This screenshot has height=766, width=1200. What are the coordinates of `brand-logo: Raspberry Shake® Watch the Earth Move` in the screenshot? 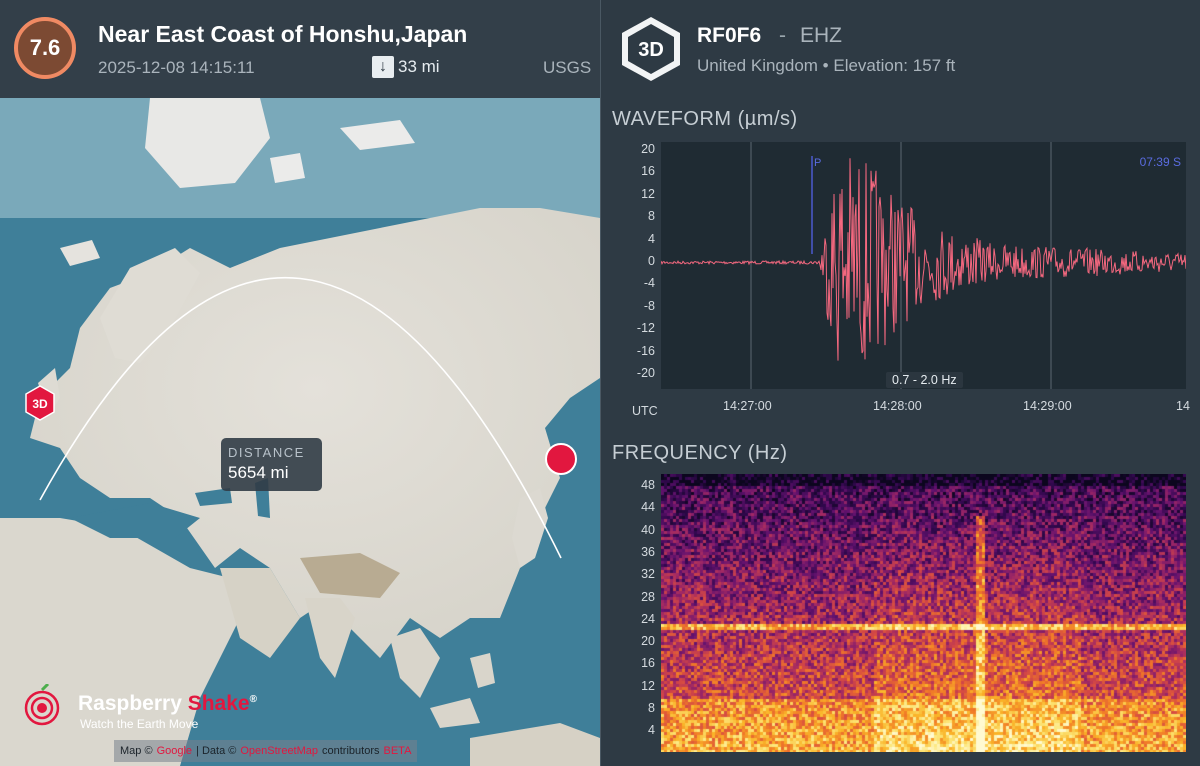 It's located at (162, 707).